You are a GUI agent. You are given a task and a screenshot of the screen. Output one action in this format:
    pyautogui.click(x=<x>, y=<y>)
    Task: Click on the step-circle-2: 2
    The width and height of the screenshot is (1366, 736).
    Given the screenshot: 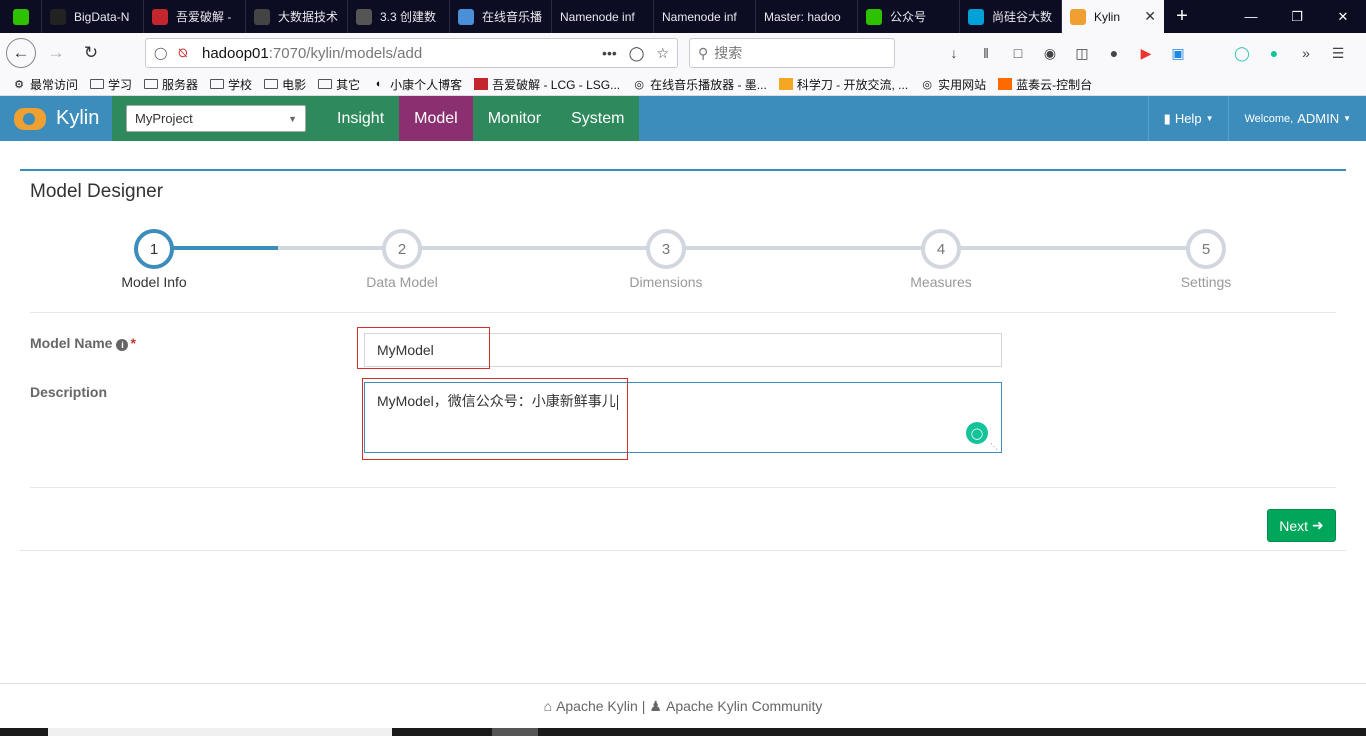 What is the action you would take?
    pyautogui.click(x=402, y=249)
    